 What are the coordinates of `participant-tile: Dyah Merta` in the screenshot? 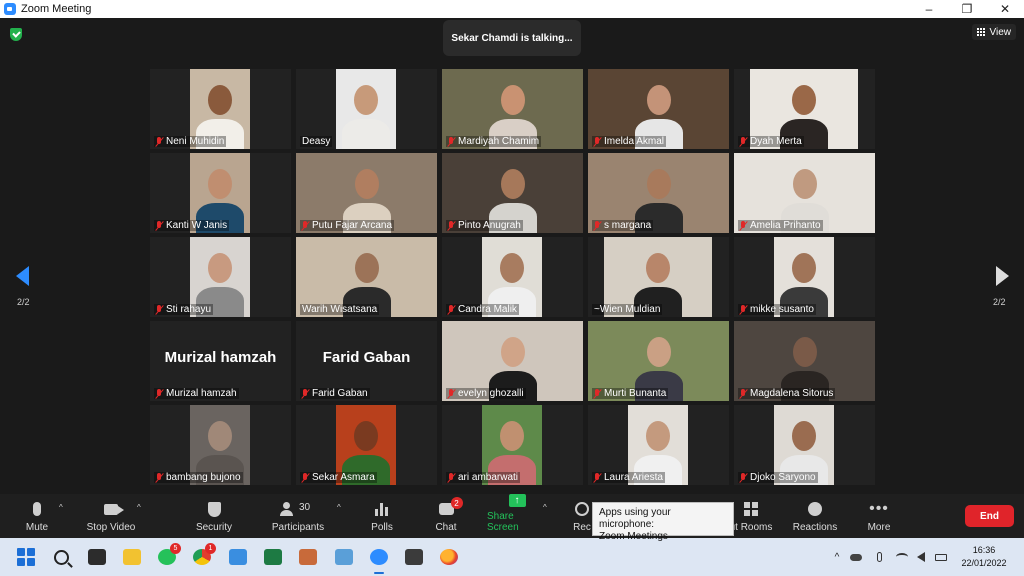 It's located at (804, 109).